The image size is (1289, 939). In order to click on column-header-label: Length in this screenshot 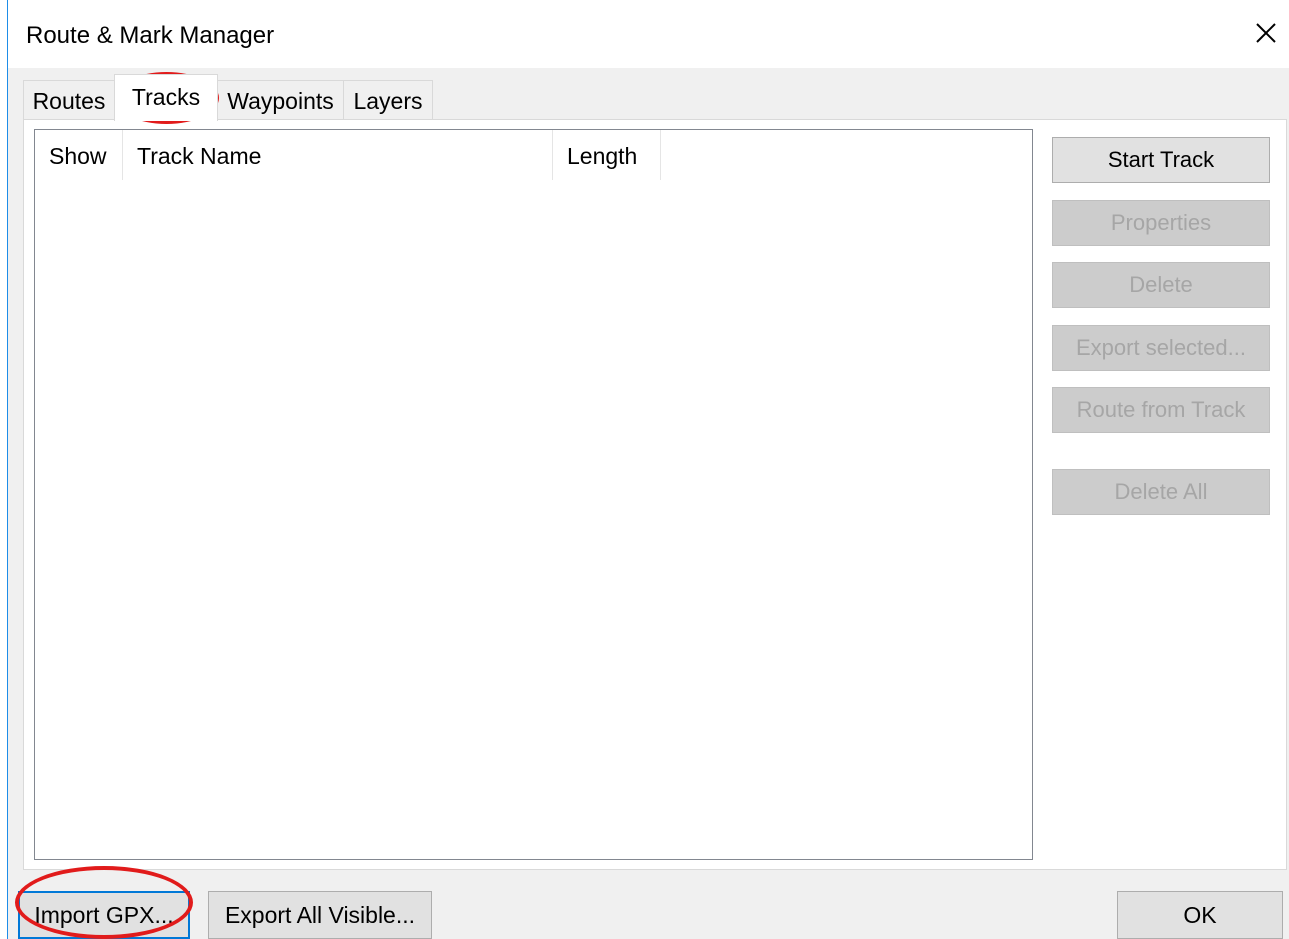, I will do `click(602, 156)`.